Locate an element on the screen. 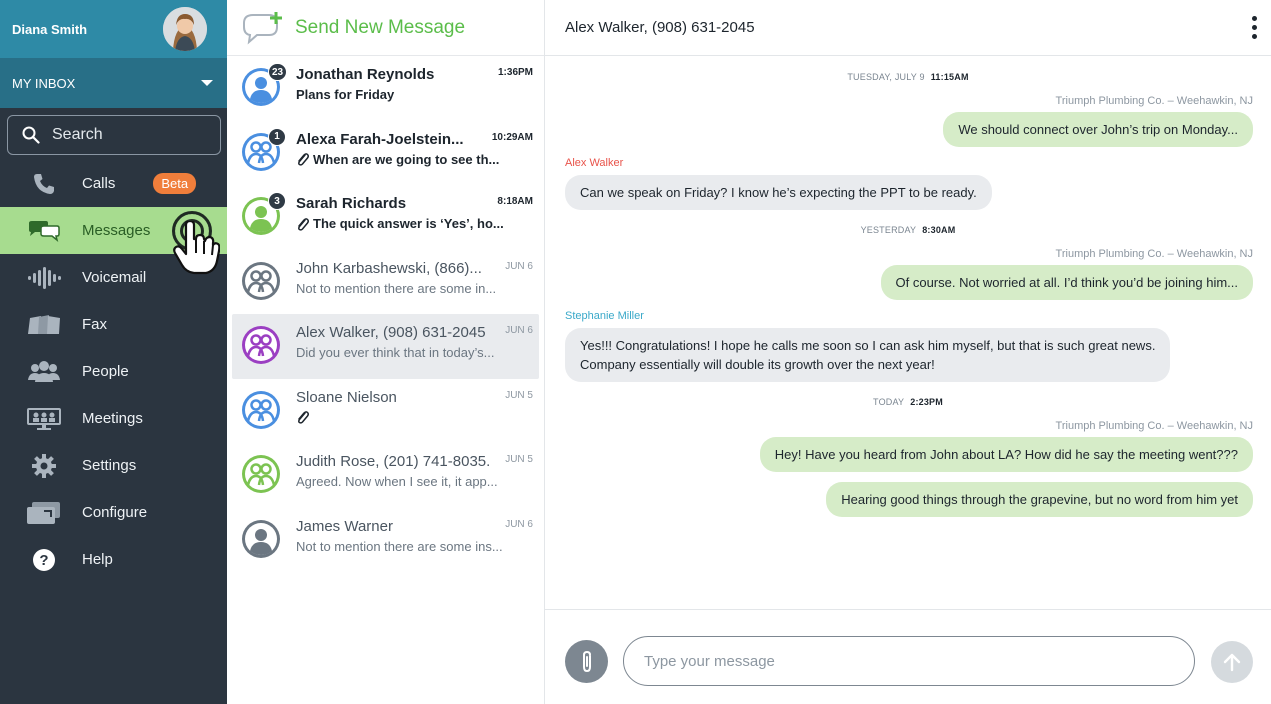  configure-icon is located at coordinates (44, 513).